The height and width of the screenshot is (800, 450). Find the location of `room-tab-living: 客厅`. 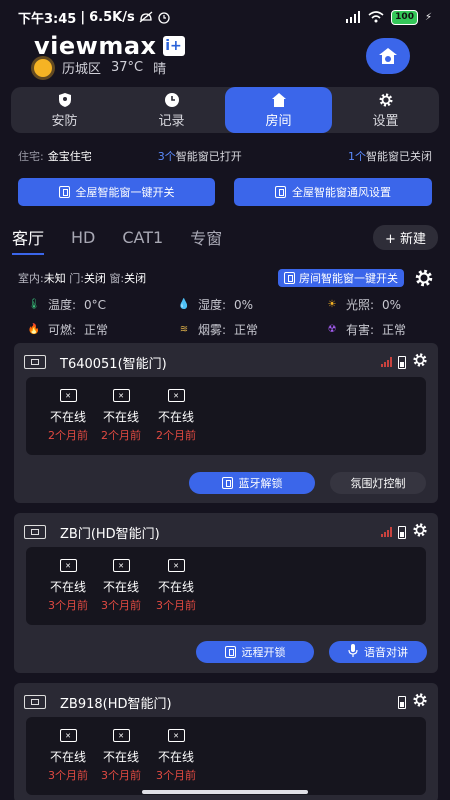

room-tab-living: 客厅 is located at coordinates (28, 240).